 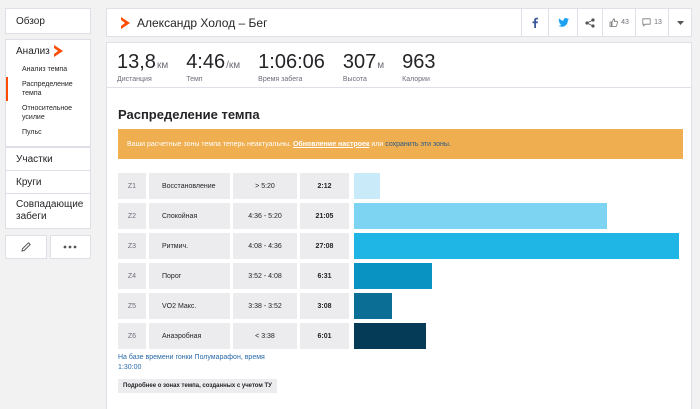 I want to click on stat-moving-time: 1:06:06 Время забега, so click(x=291, y=65).